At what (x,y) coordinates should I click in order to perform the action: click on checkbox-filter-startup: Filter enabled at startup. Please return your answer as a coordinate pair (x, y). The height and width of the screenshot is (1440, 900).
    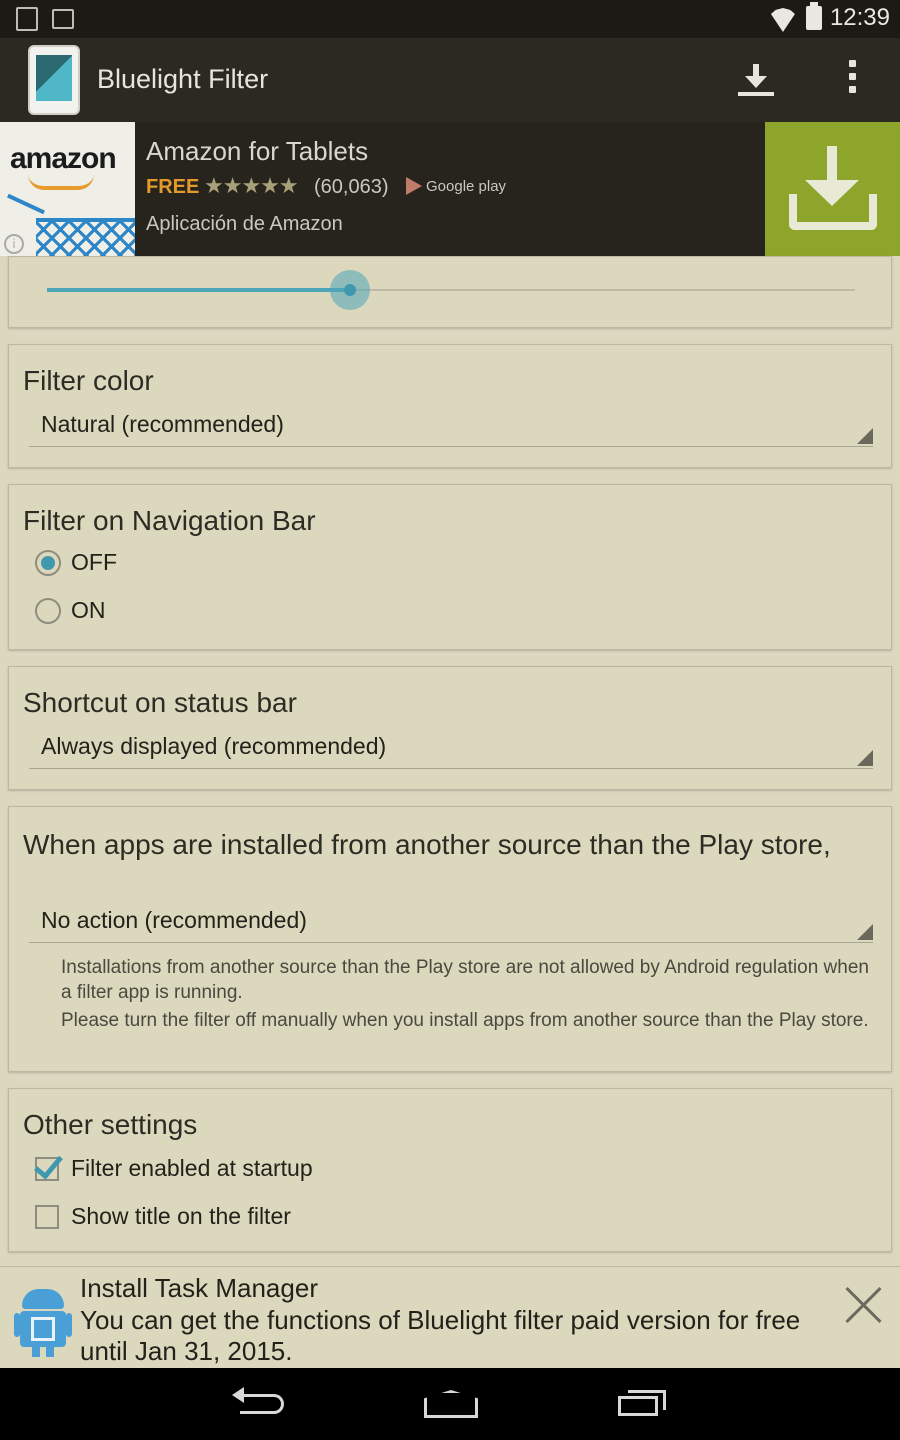
    Looking at the image, I should click on (174, 1168).